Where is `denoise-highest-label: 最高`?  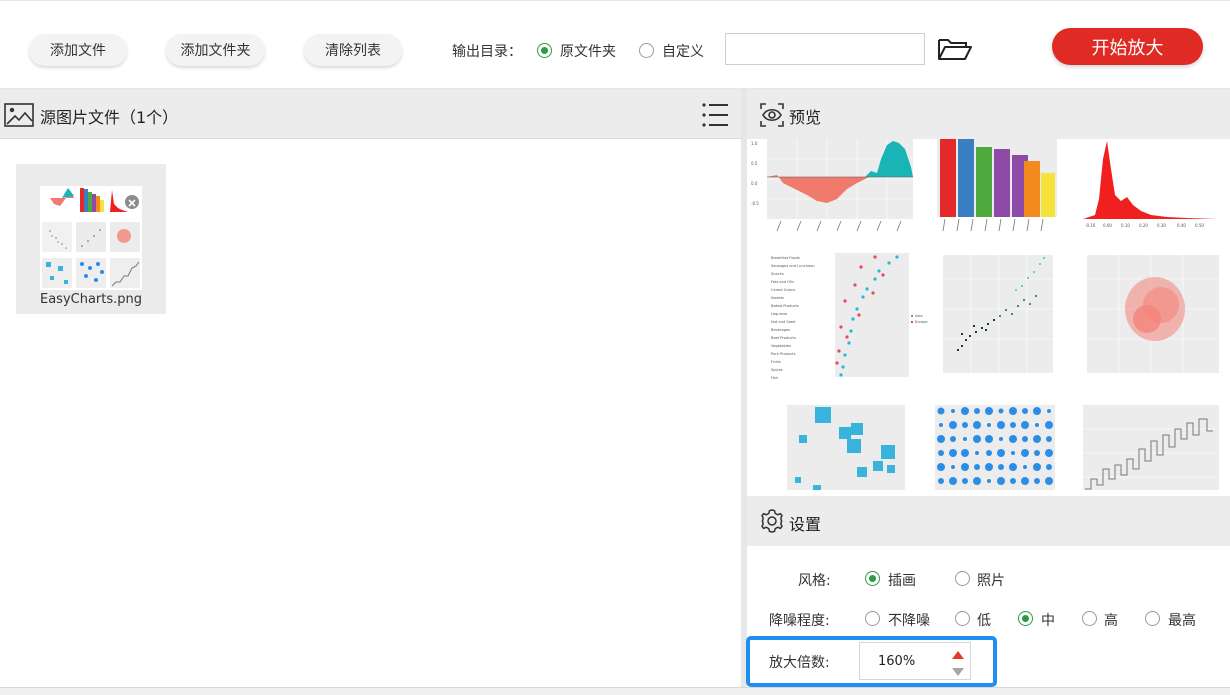 denoise-highest-label: 最高 is located at coordinates (1182, 620).